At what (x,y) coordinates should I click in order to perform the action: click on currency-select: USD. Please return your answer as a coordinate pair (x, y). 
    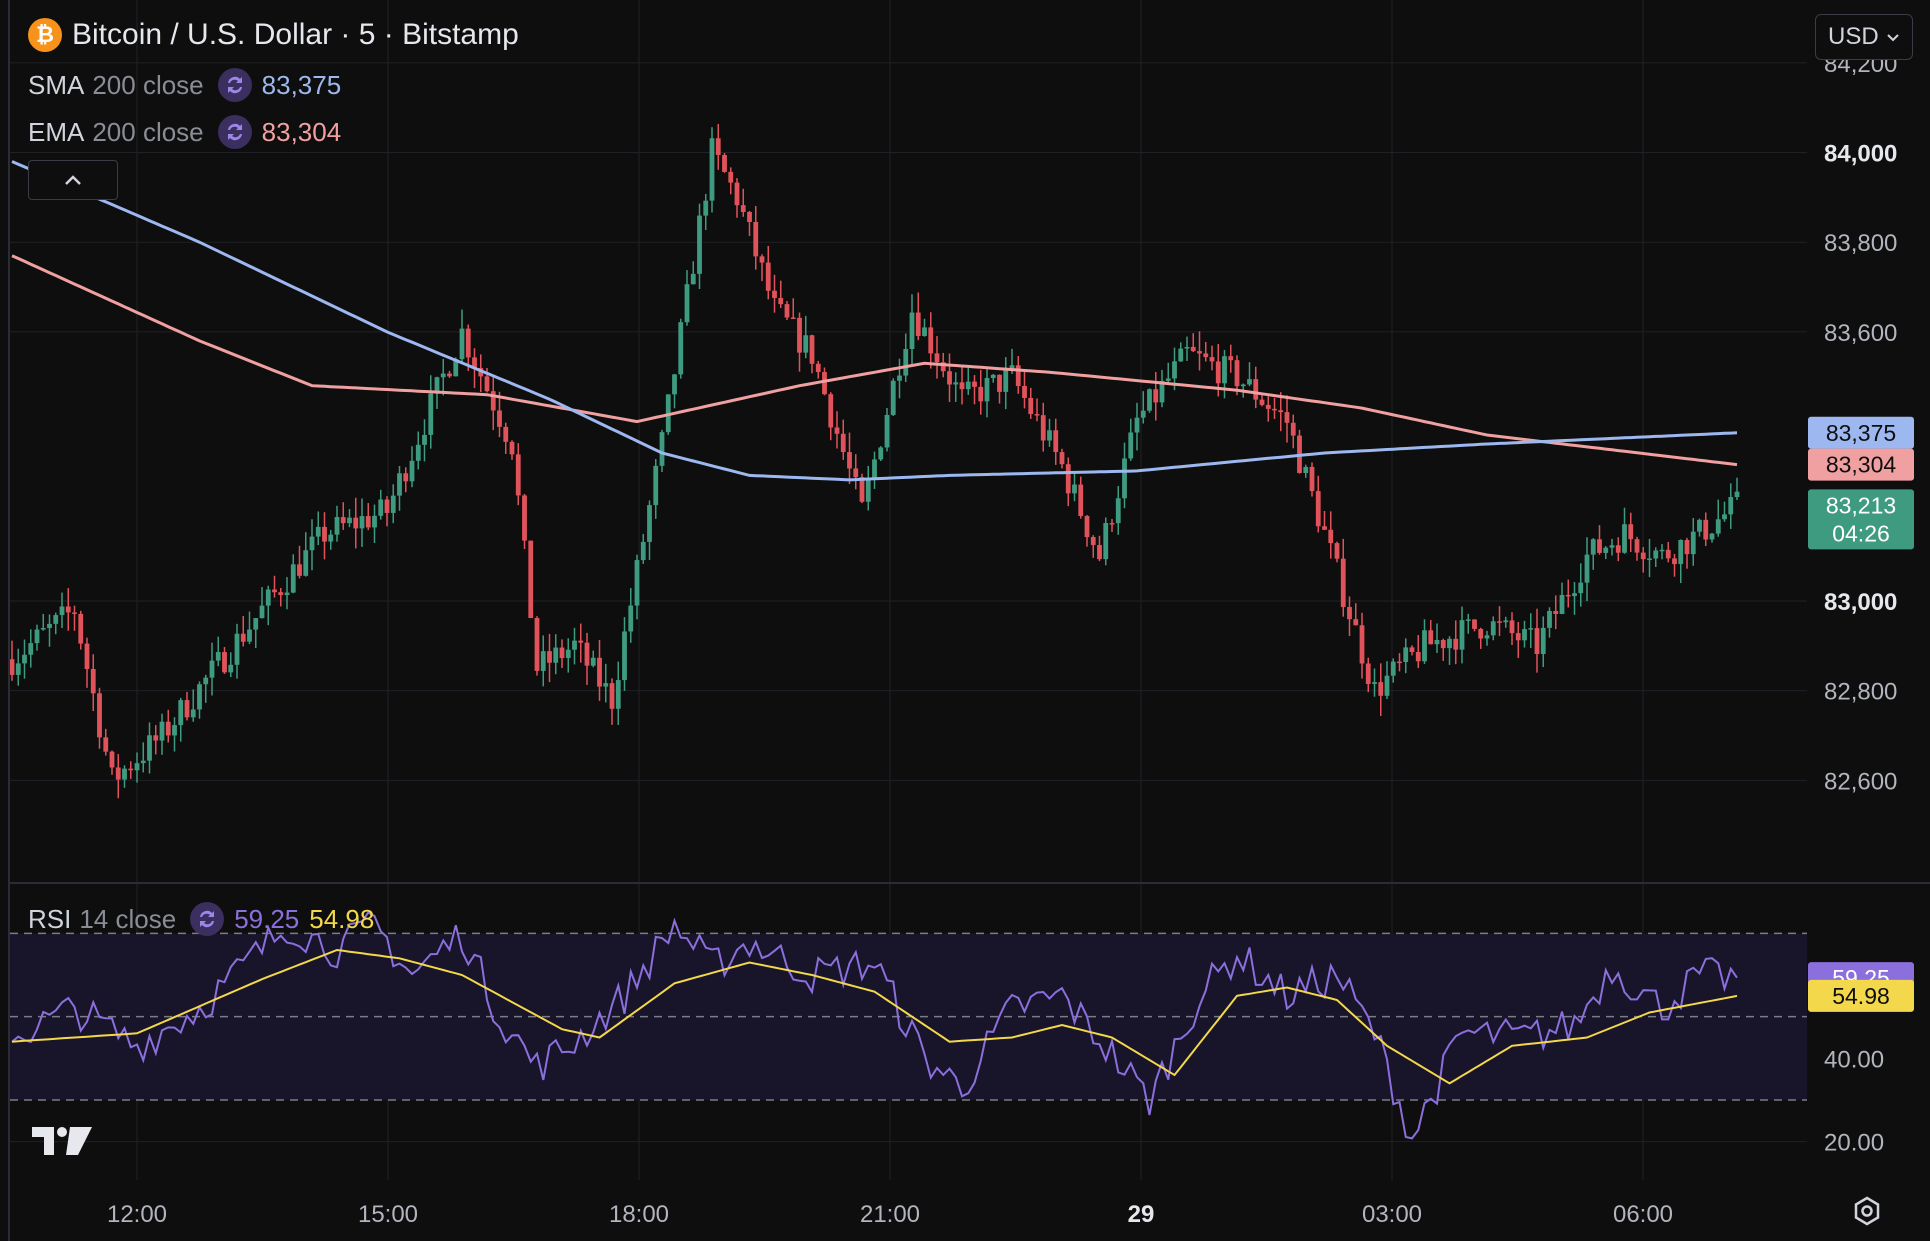
    Looking at the image, I should click on (1864, 37).